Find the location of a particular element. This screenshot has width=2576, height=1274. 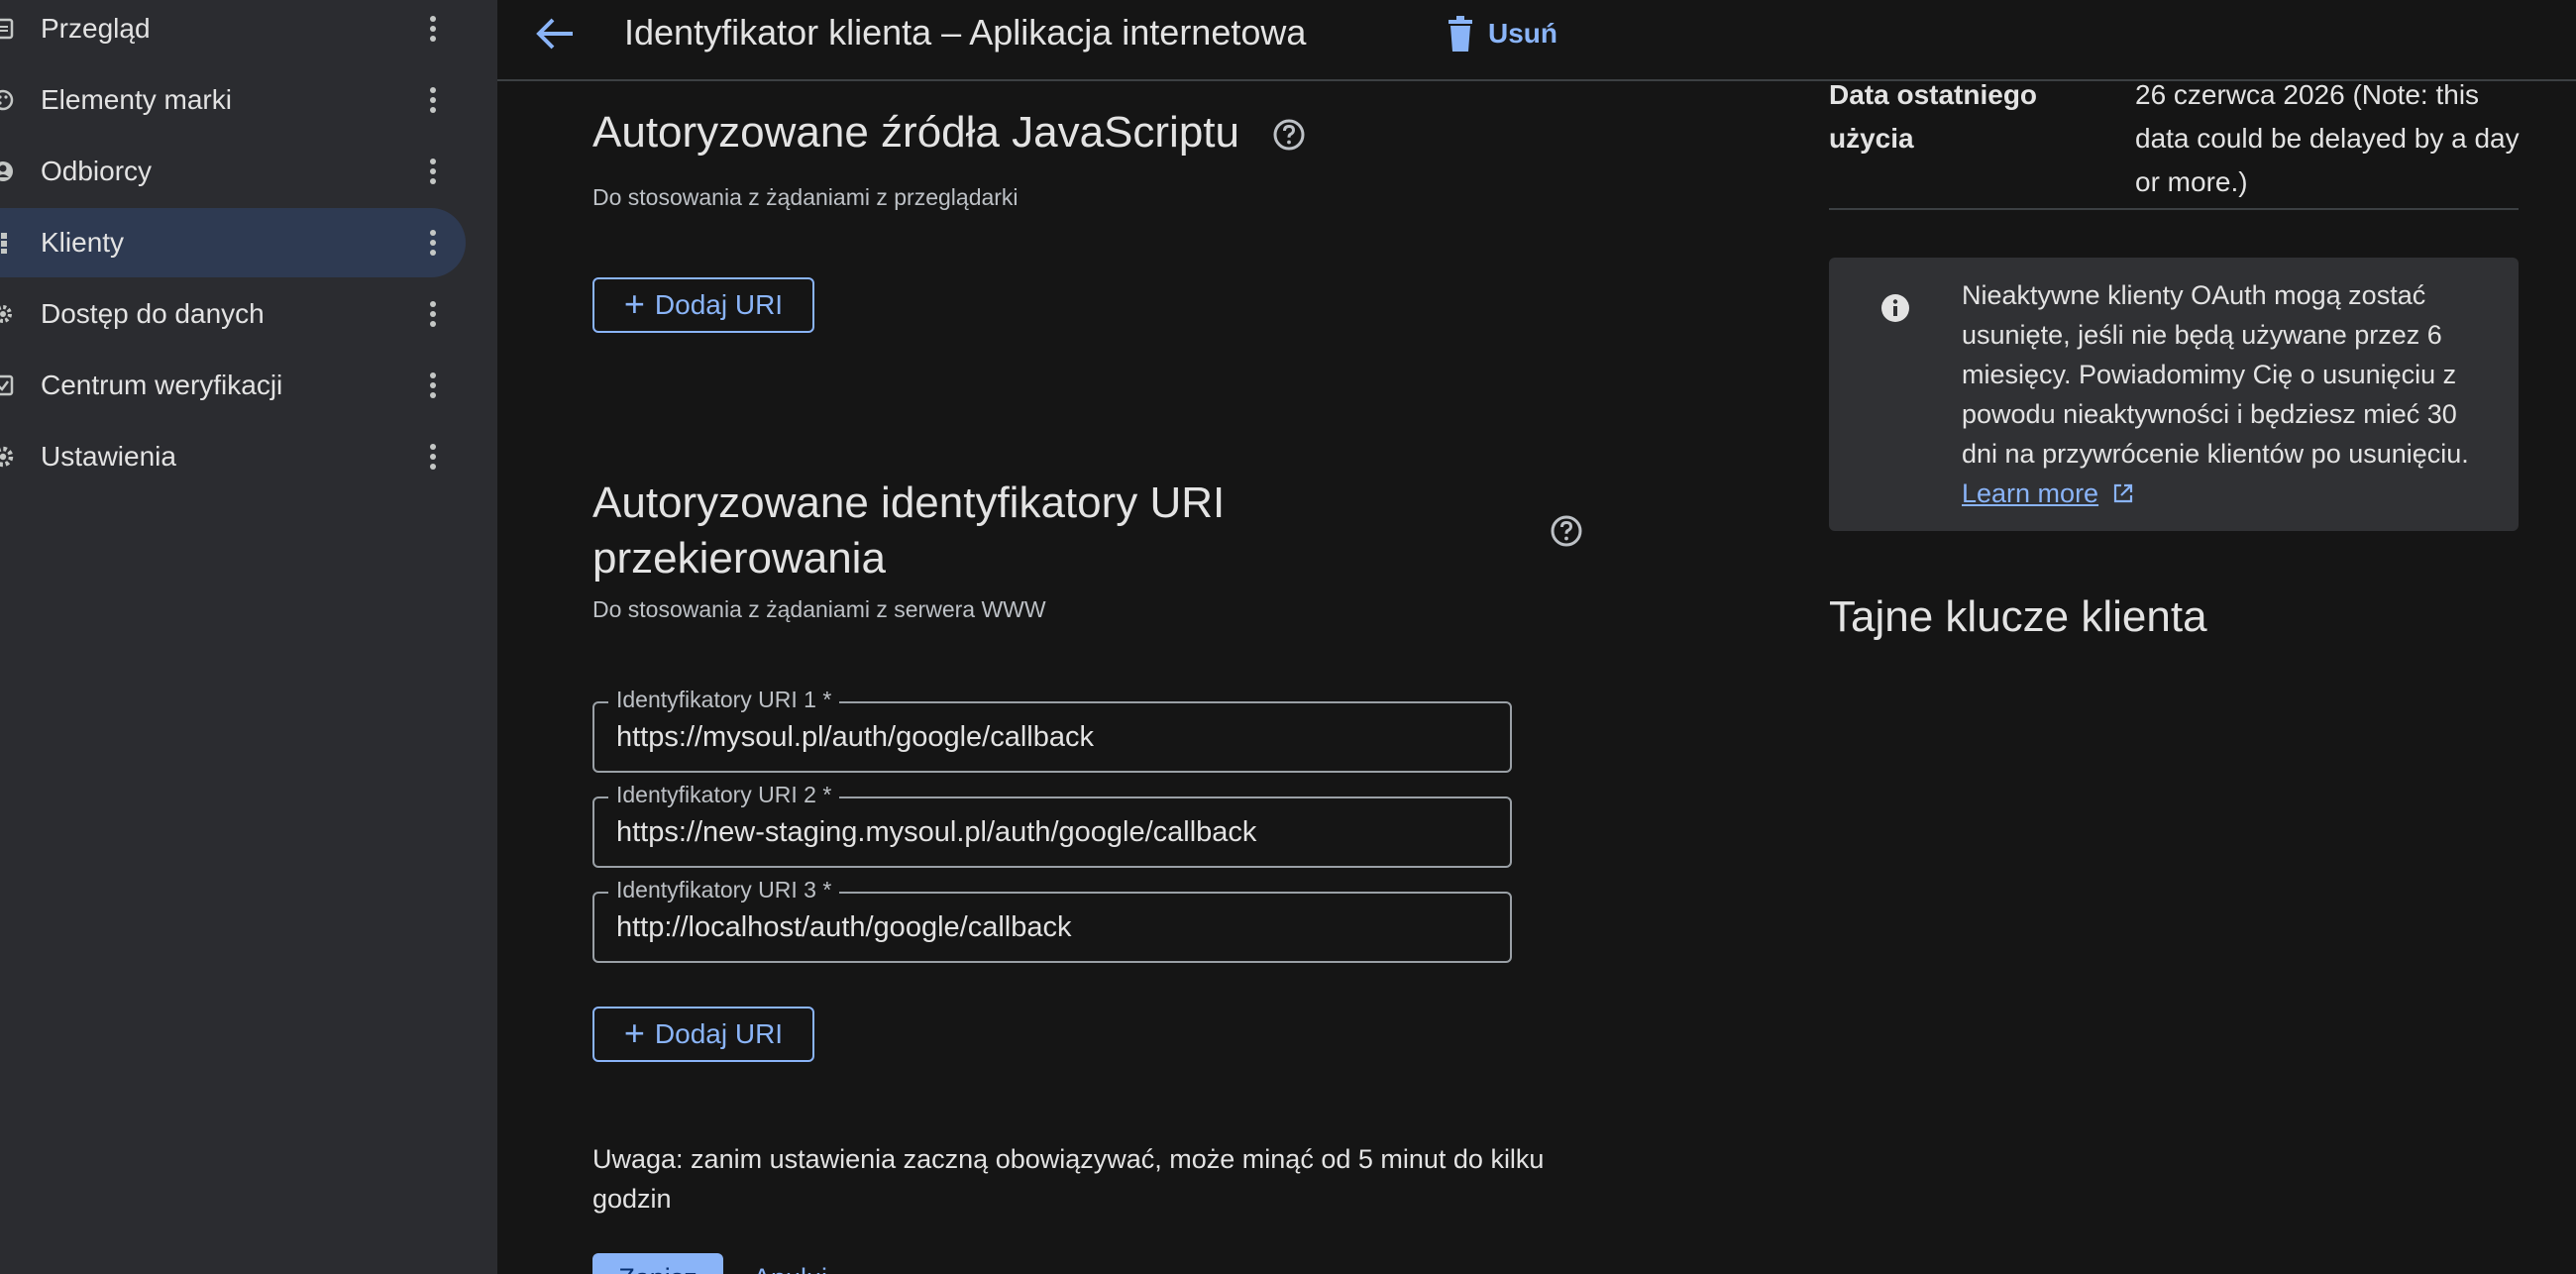

sidebar-item-label: Ustawienia is located at coordinates (109, 457).